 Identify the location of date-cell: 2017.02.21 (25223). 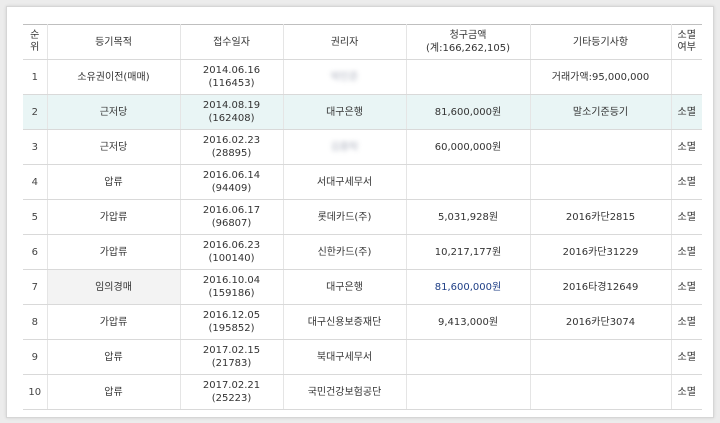
(231, 392).